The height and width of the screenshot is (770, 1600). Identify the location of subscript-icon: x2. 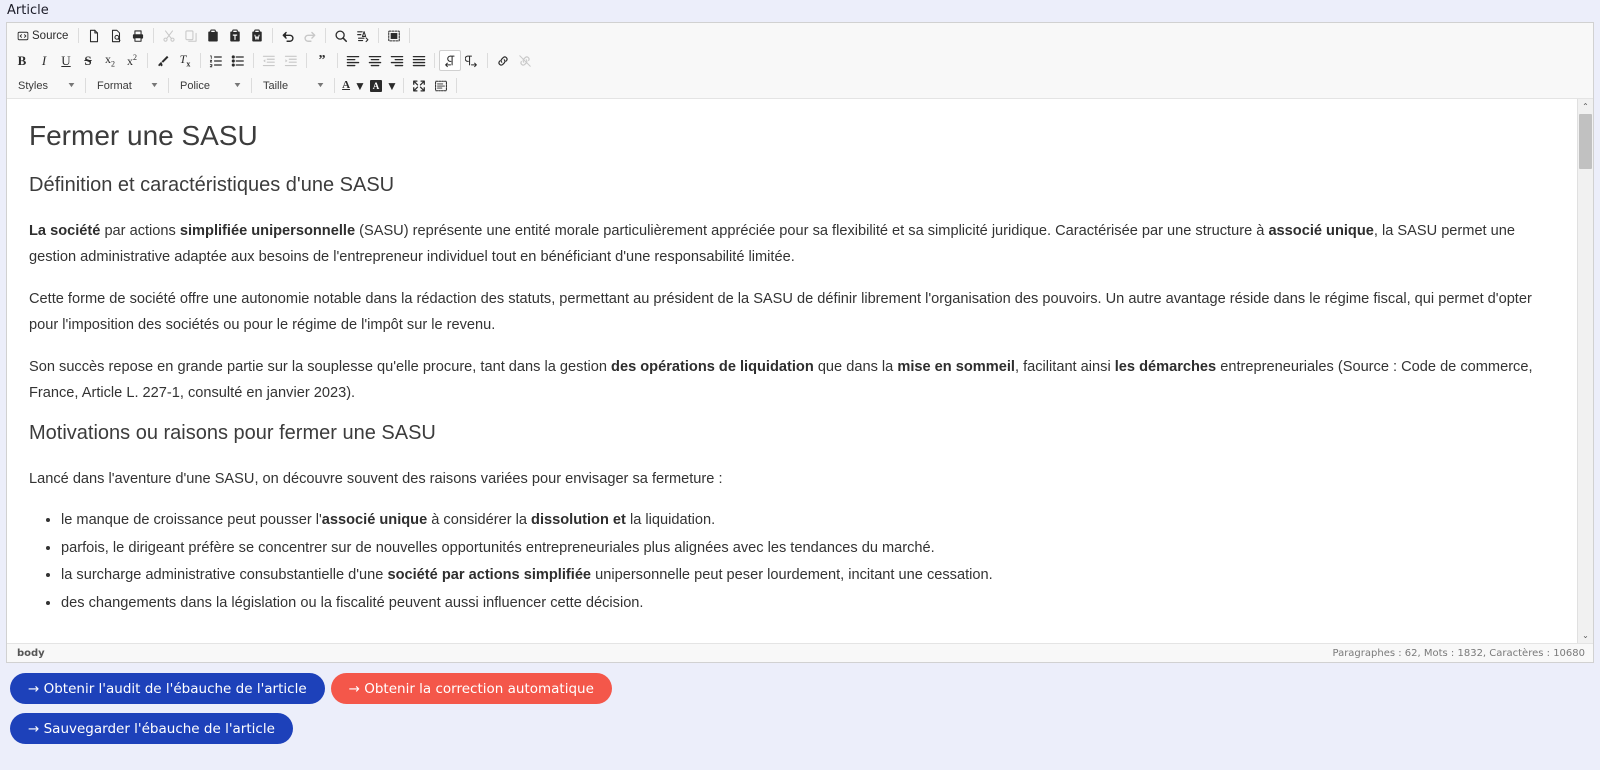
(110, 60).